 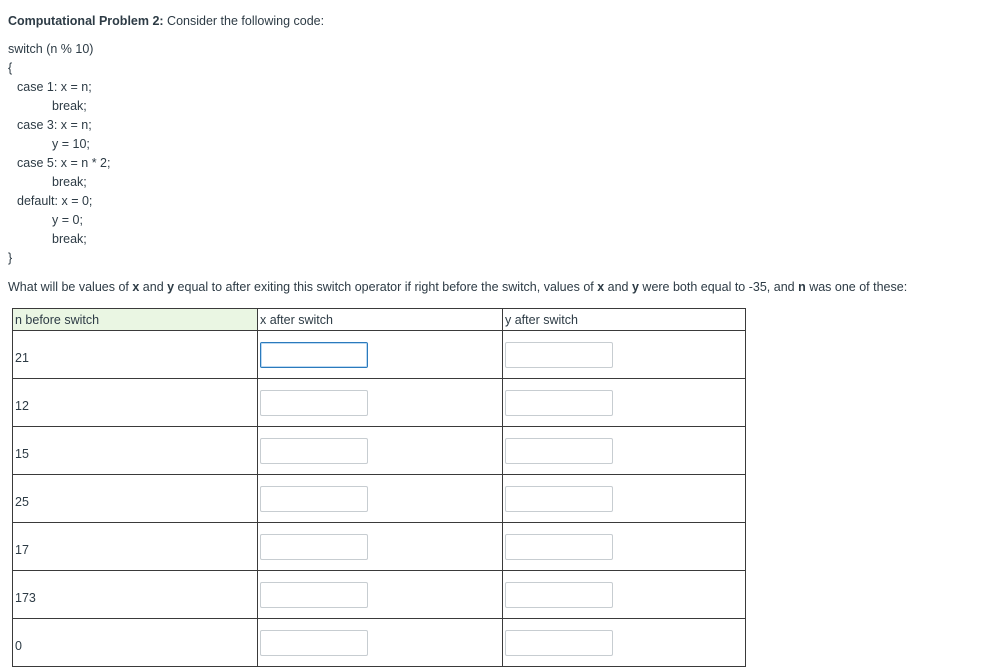 What do you see at coordinates (135, 354) in the screenshot?
I see `n-value: 21` at bounding box center [135, 354].